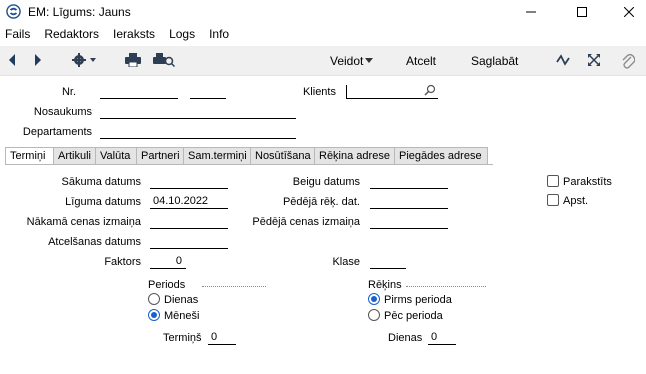 This screenshot has height=374, width=646. I want to click on gear-icon, so click(86, 60).